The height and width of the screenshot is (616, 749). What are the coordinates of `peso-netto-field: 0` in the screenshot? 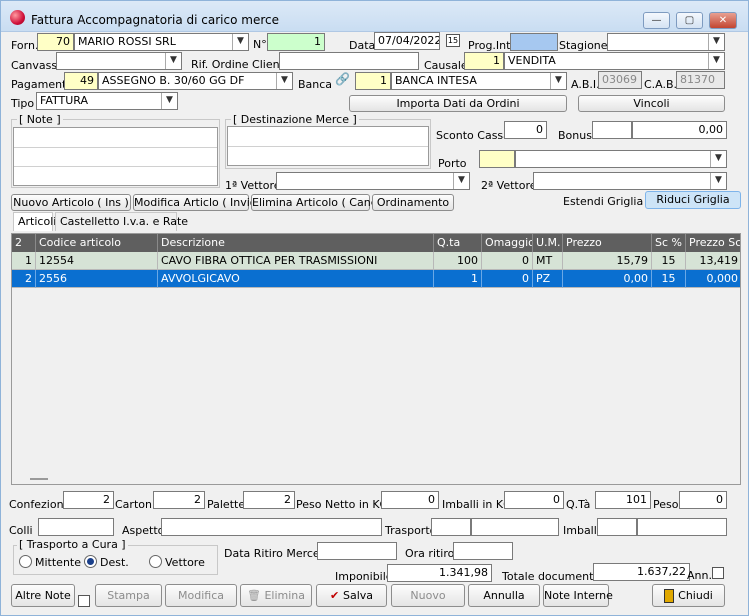 It's located at (410, 500).